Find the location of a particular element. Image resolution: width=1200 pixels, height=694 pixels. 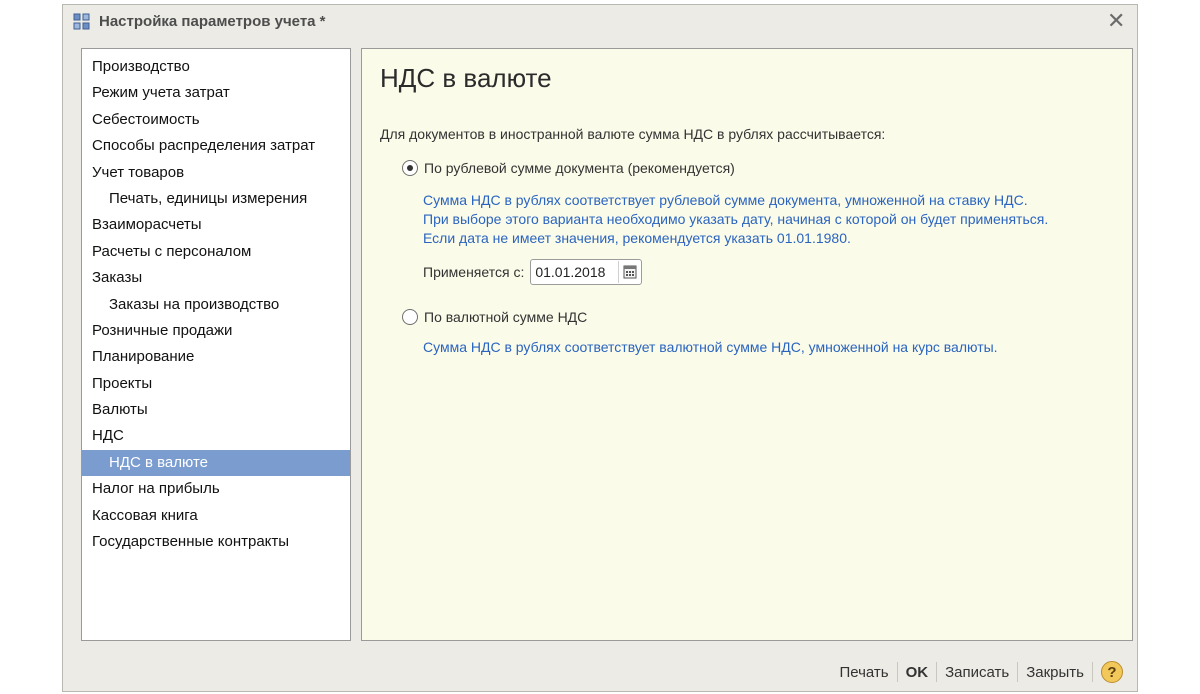

nav-item: Производство is located at coordinates (216, 67).